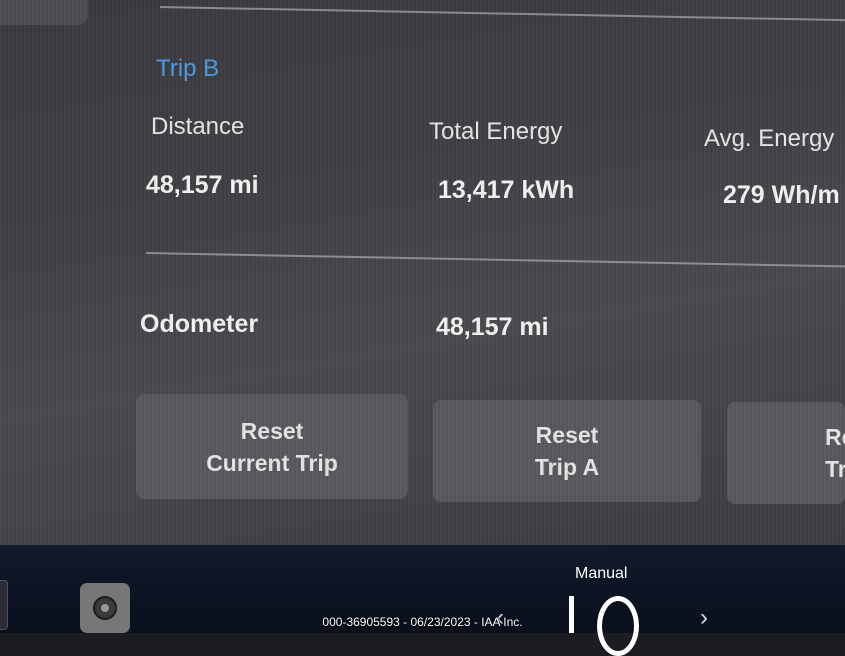 The width and height of the screenshot is (845, 656). Describe the element at coordinates (781, 195) in the screenshot. I see `avg-energy-value: 279 Wh/m` at that location.